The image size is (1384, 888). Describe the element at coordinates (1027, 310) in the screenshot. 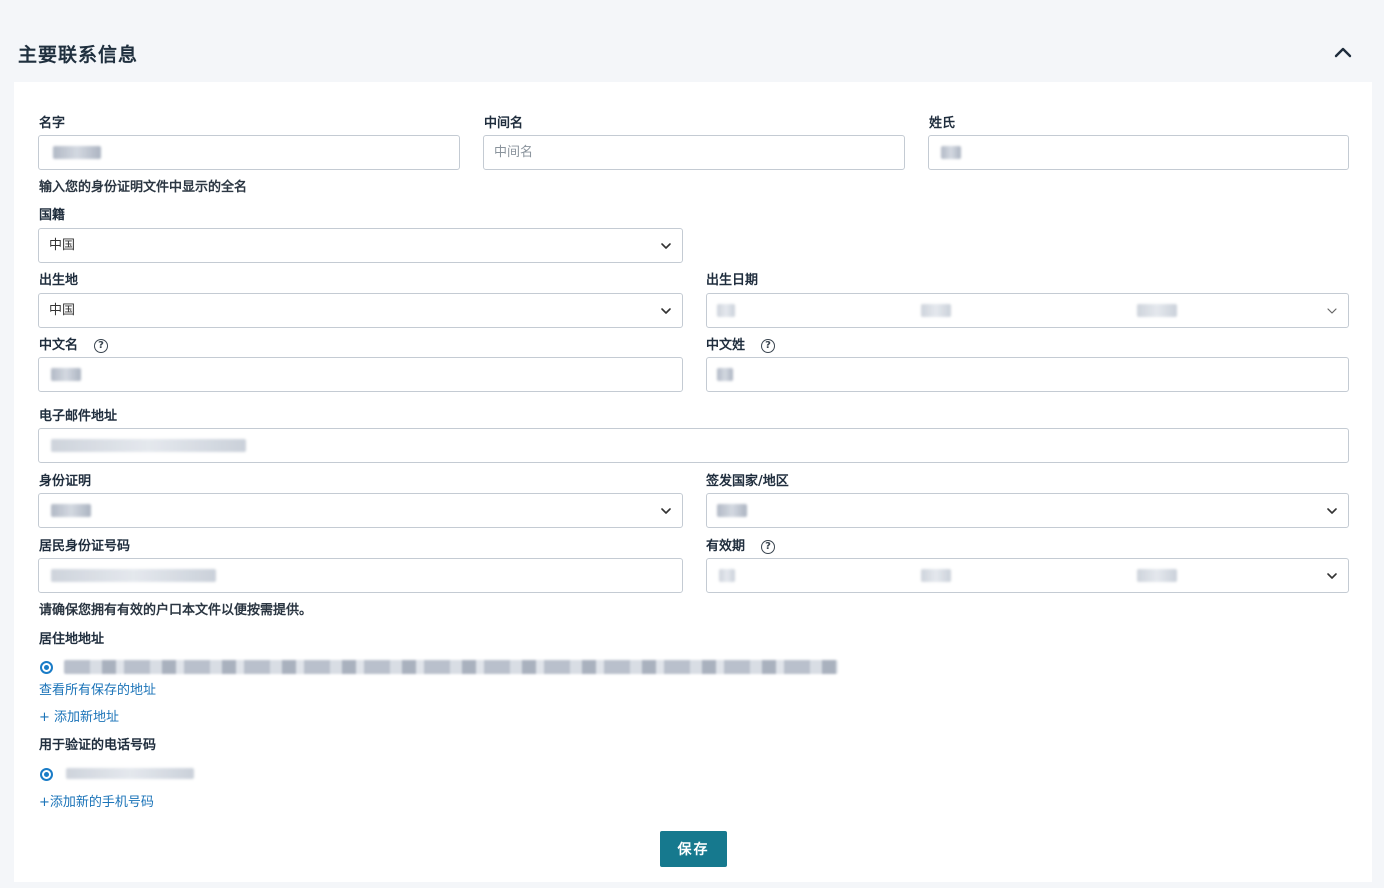

I see `birthdate-picker` at that location.